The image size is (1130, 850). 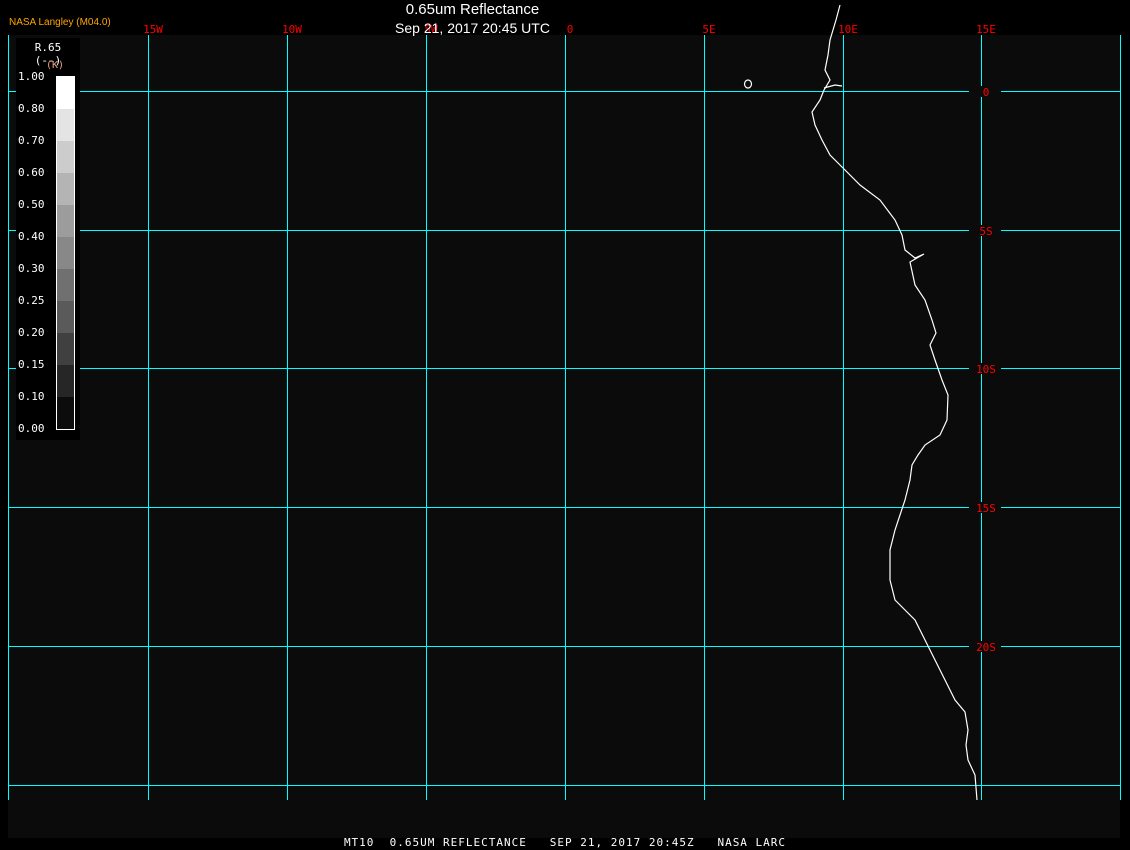 What do you see at coordinates (472, 28) in the screenshot?
I see `image-datetime: Sep 21, 2017 20:45 UTC` at bounding box center [472, 28].